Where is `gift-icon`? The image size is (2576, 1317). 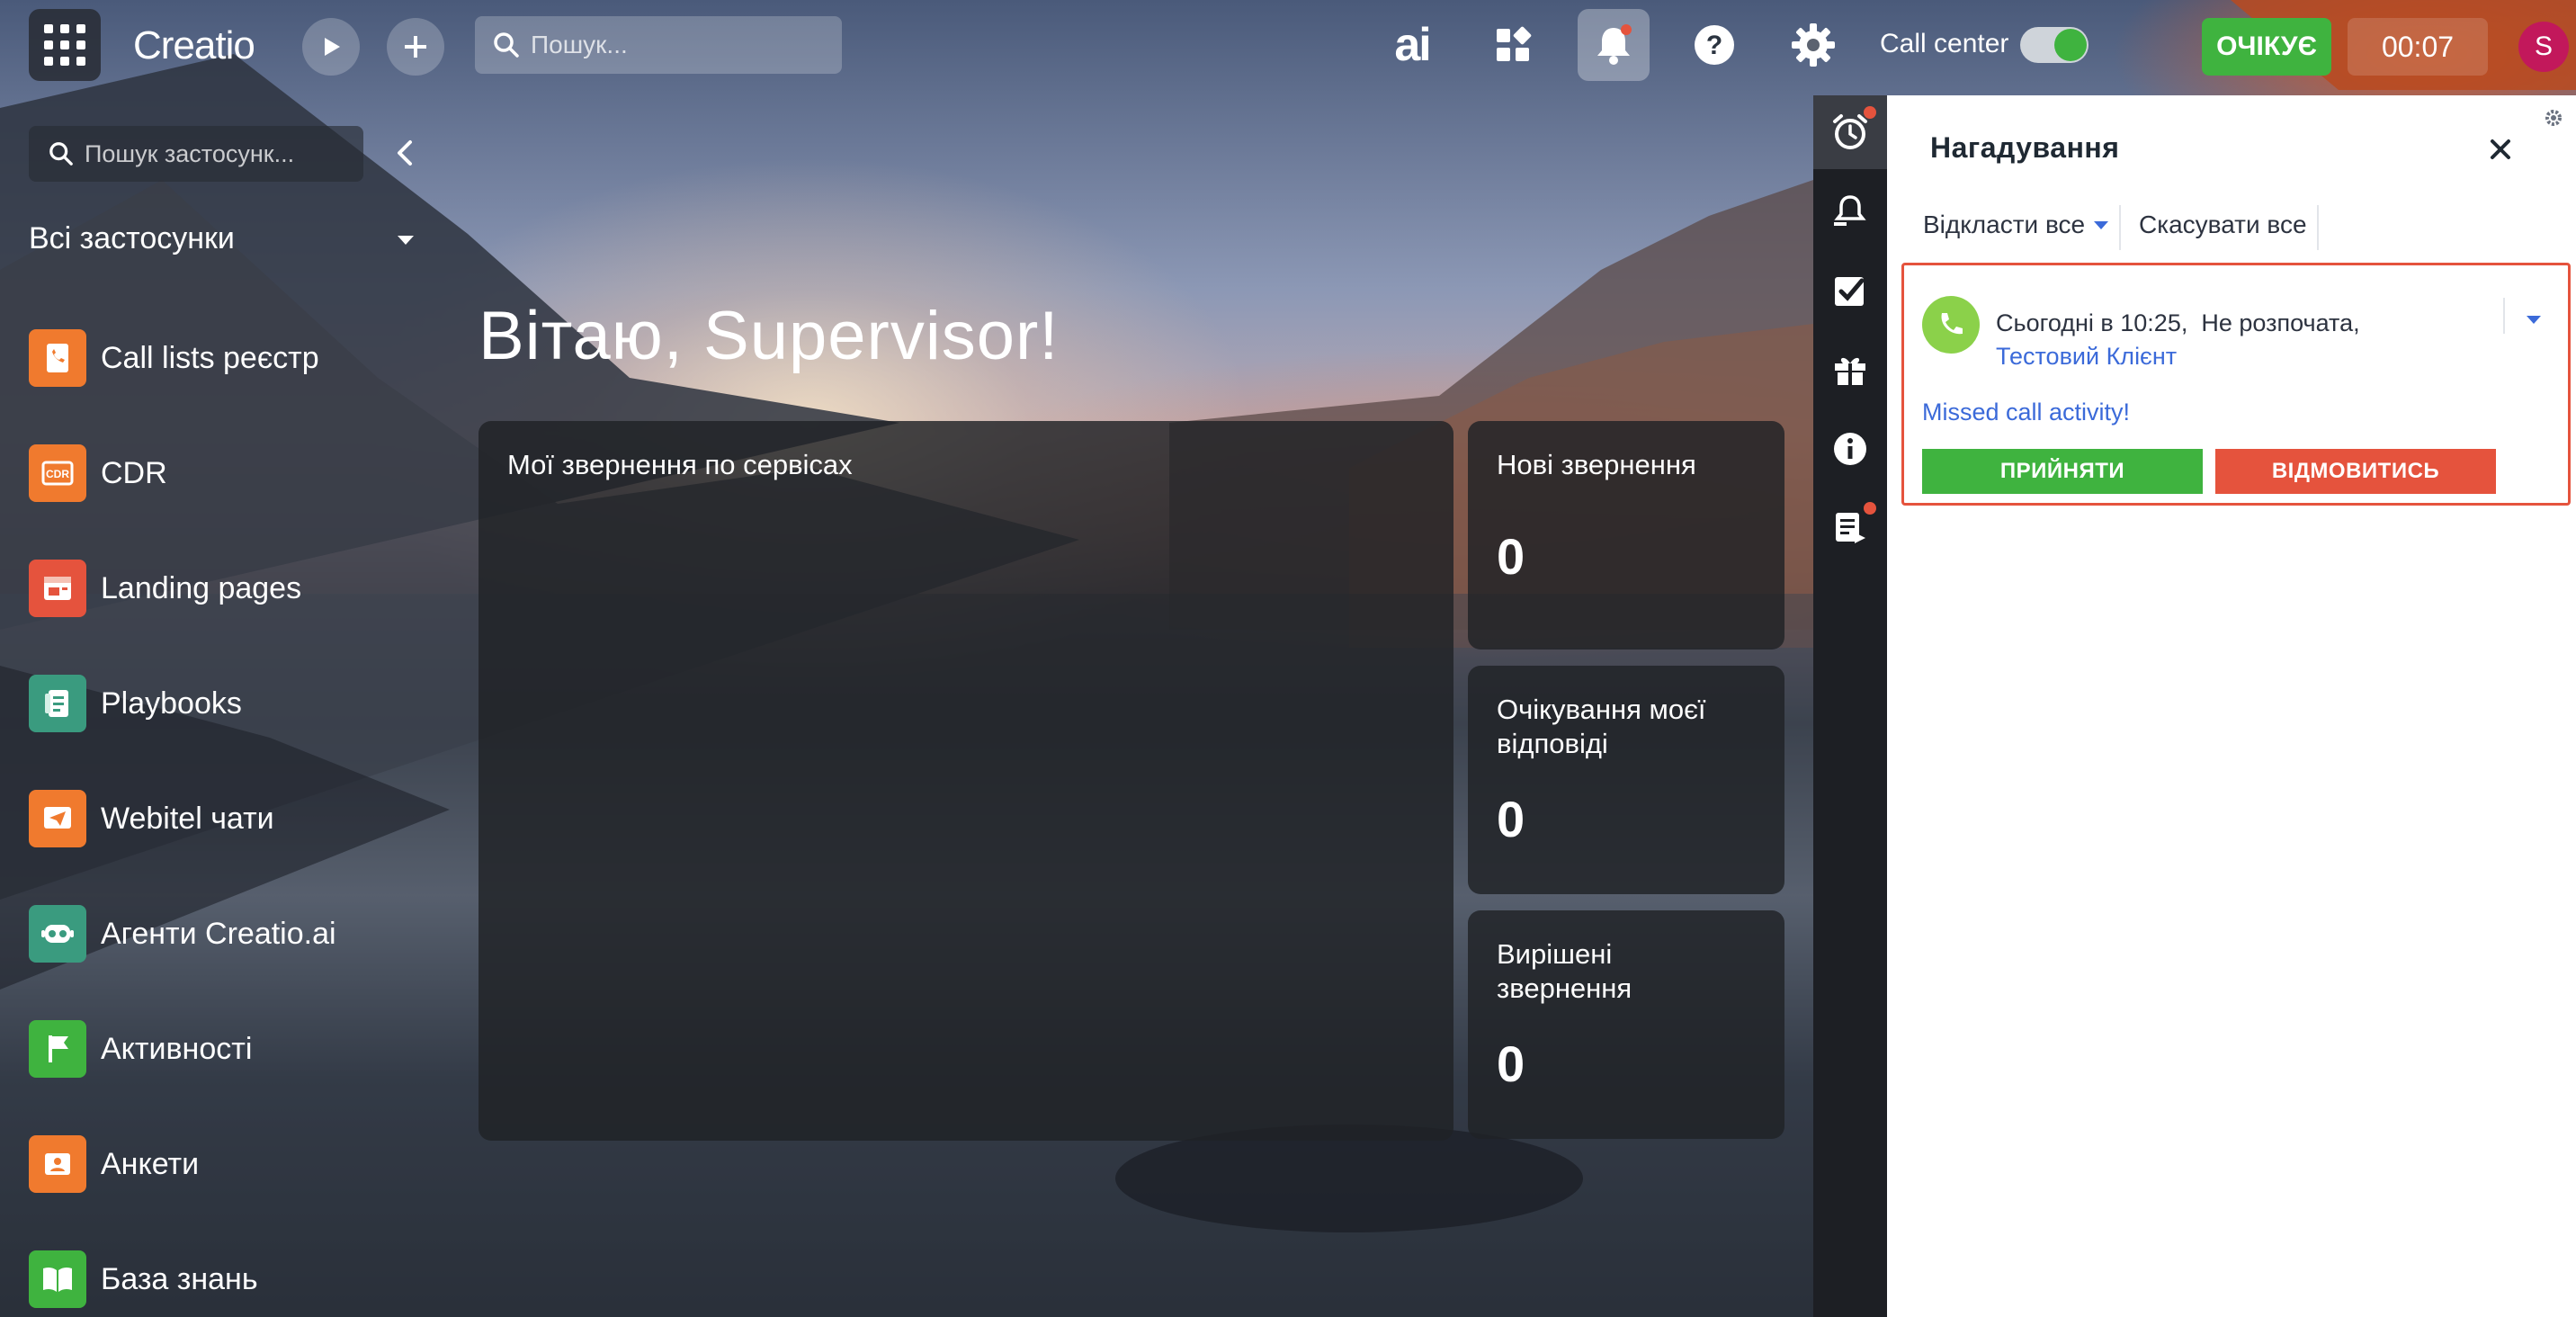 gift-icon is located at coordinates (1850, 371).